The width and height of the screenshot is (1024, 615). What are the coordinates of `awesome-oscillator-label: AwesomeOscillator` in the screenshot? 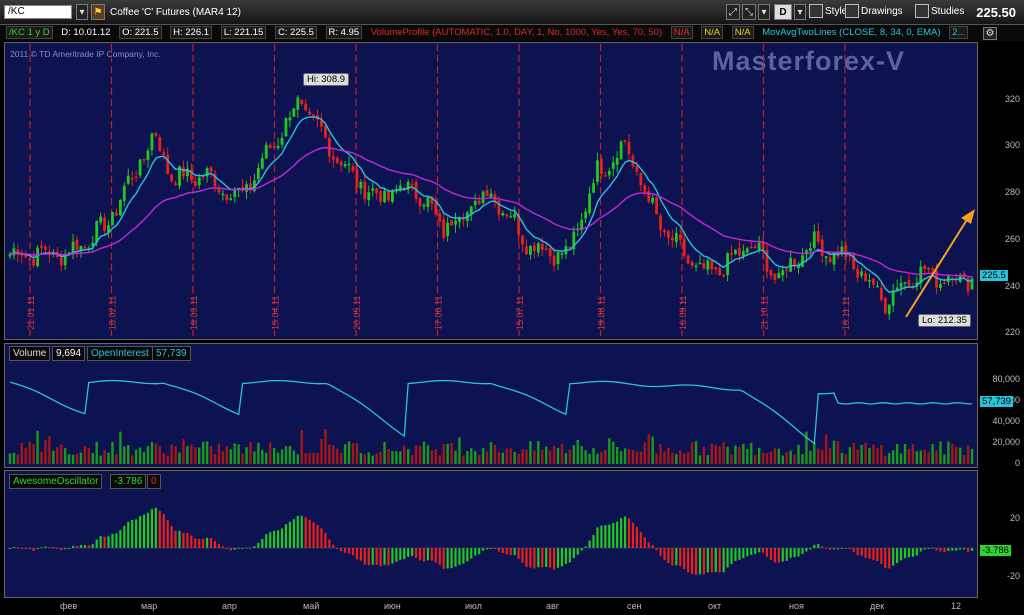 It's located at (56, 481).